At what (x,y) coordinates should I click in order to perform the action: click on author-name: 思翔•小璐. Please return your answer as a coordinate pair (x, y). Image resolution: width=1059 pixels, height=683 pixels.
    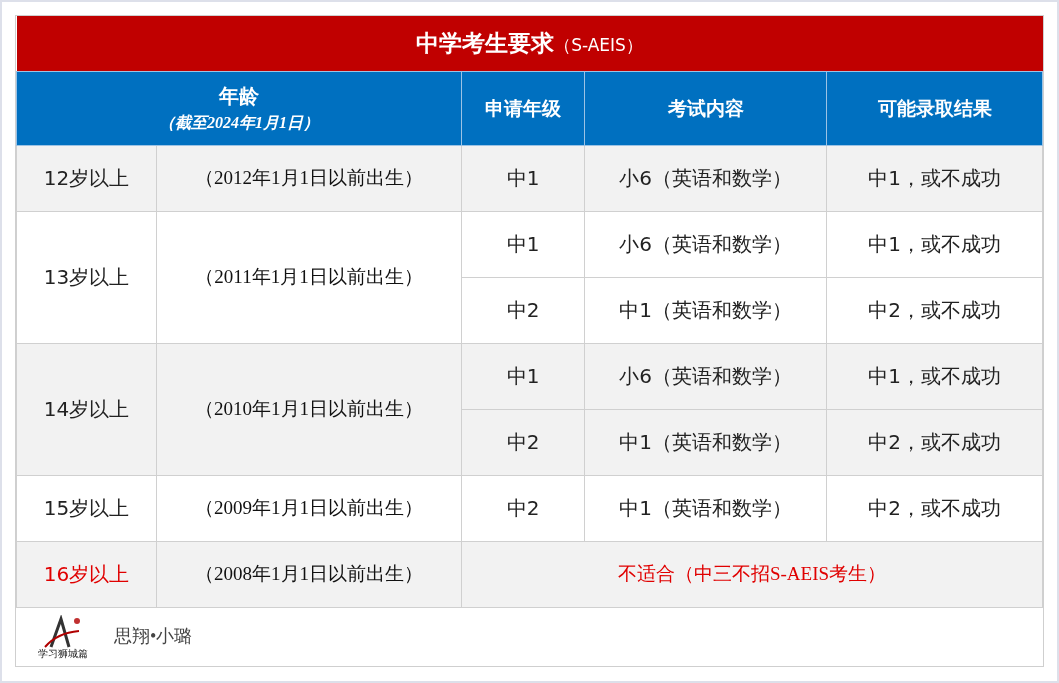
    Looking at the image, I should click on (153, 636).